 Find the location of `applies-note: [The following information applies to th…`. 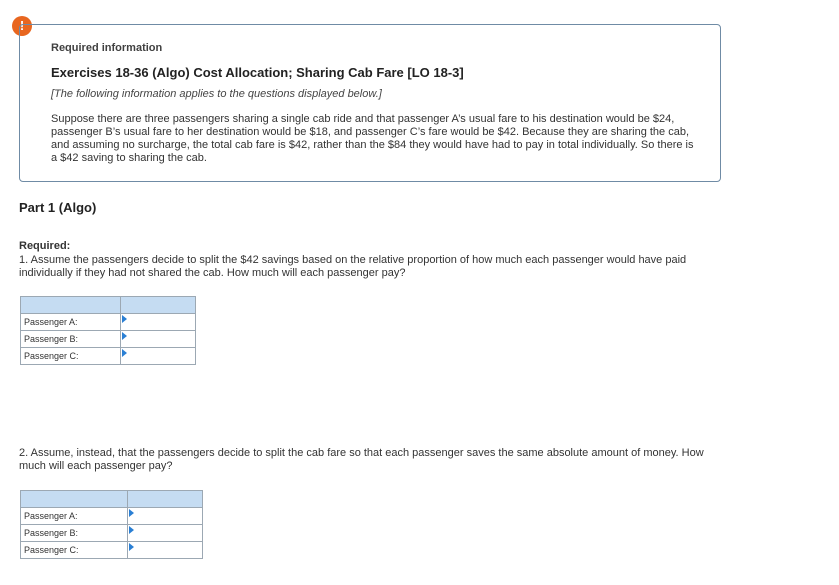

applies-note: [The following information applies to th… is located at coordinates (216, 94).